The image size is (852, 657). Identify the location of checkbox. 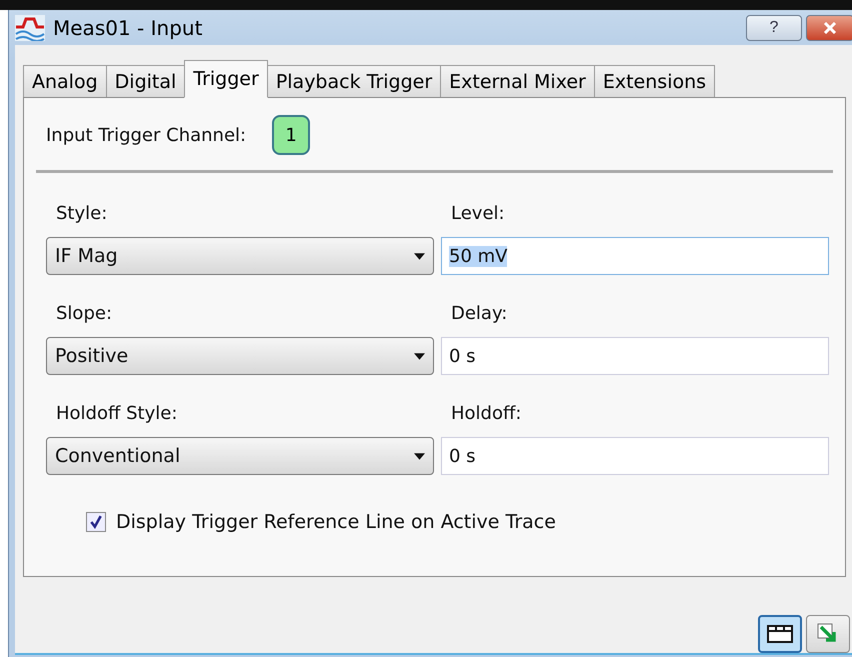
(96, 522).